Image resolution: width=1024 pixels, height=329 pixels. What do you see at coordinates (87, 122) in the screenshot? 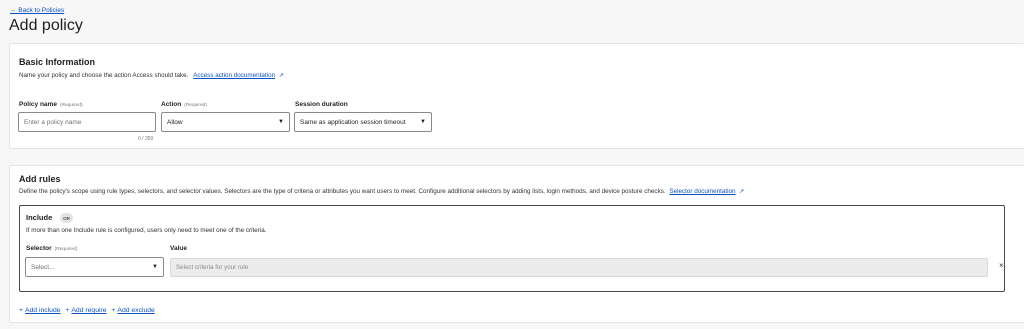
I see `policy-name-input: Enter a policy name` at bounding box center [87, 122].